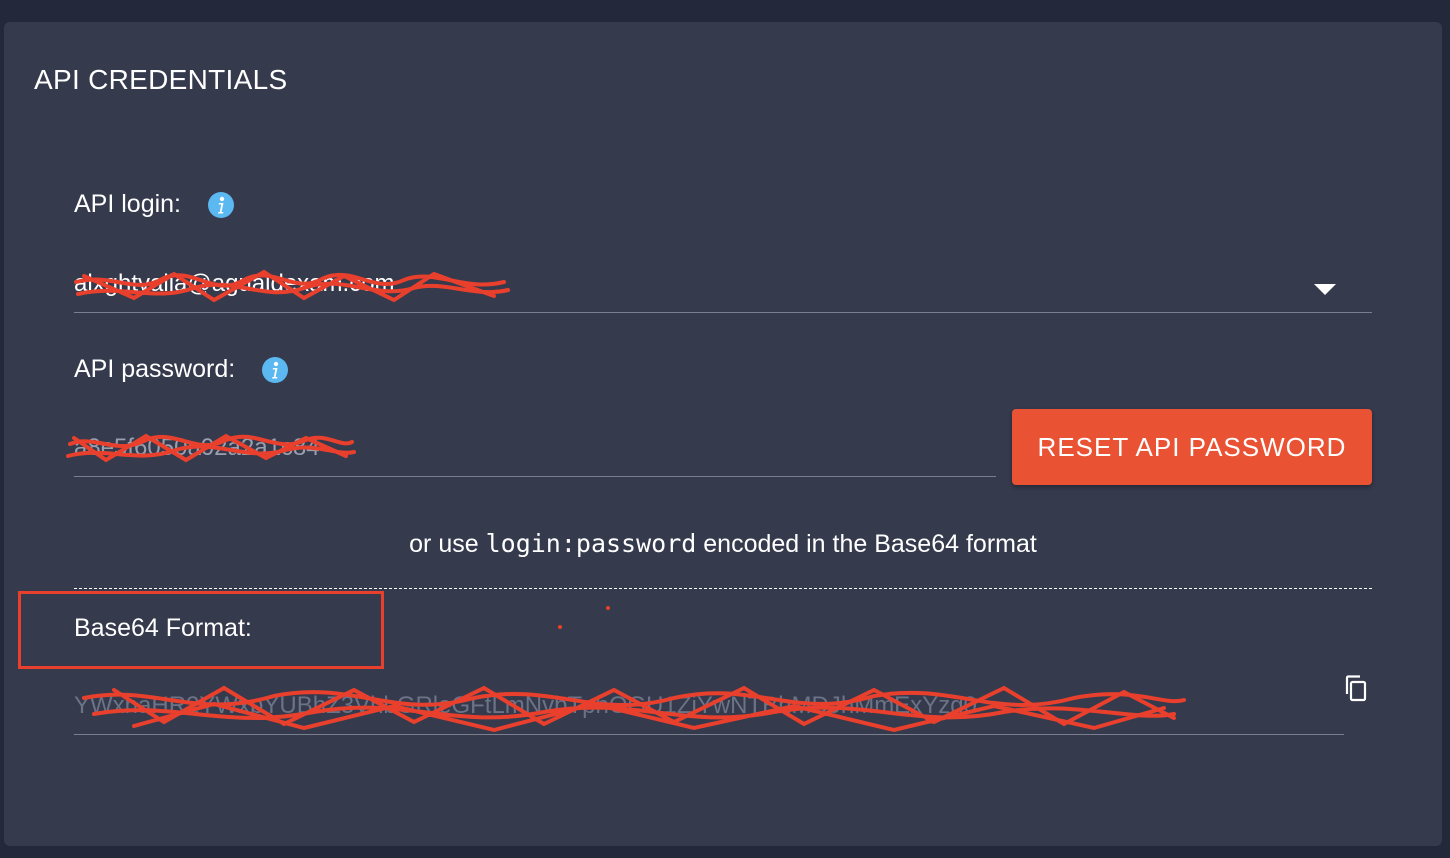 The height and width of the screenshot is (858, 1450). What do you see at coordinates (531, 451) in the screenshot?
I see `api-password-field: a8e5f6050a02a2a1c84` at bounding box center [531, 451].